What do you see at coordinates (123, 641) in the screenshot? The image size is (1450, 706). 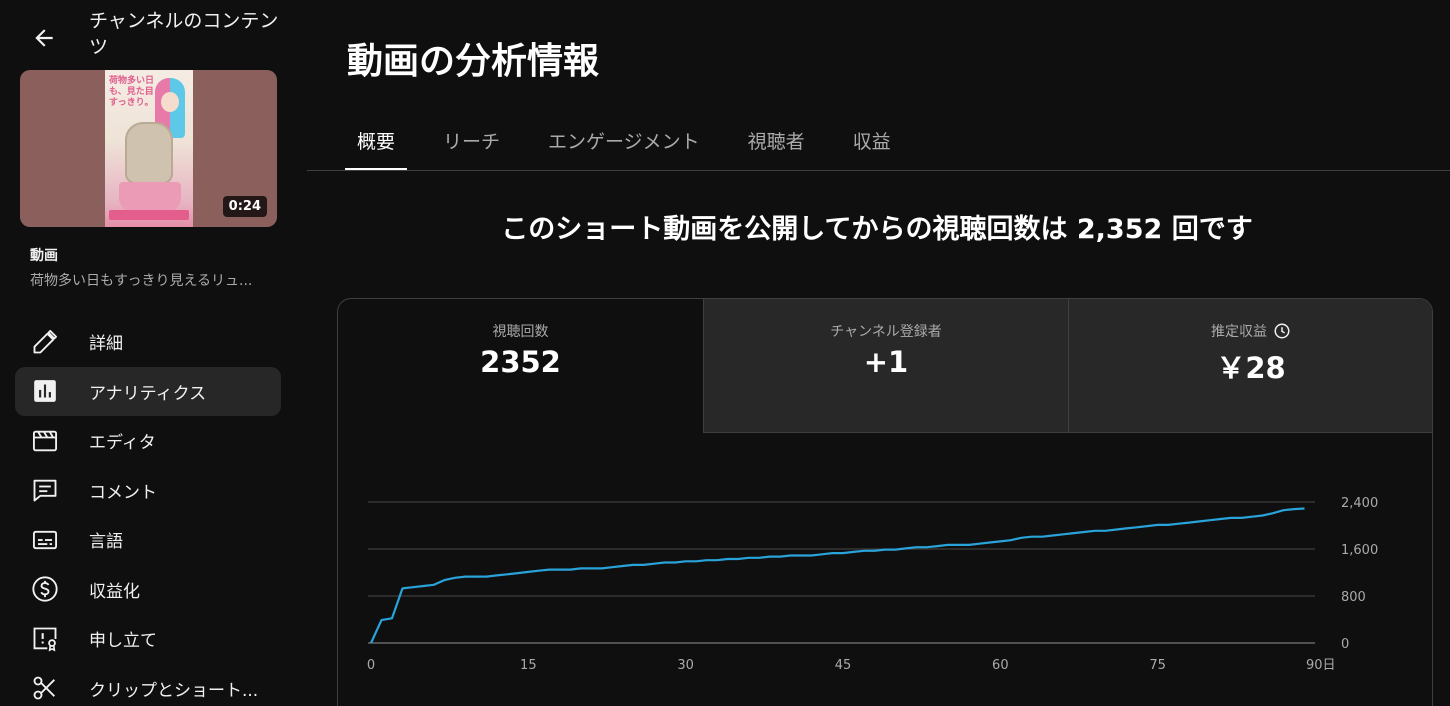 I see `sidebar-item-label: 申し立て` at bounding box center [123, 641].